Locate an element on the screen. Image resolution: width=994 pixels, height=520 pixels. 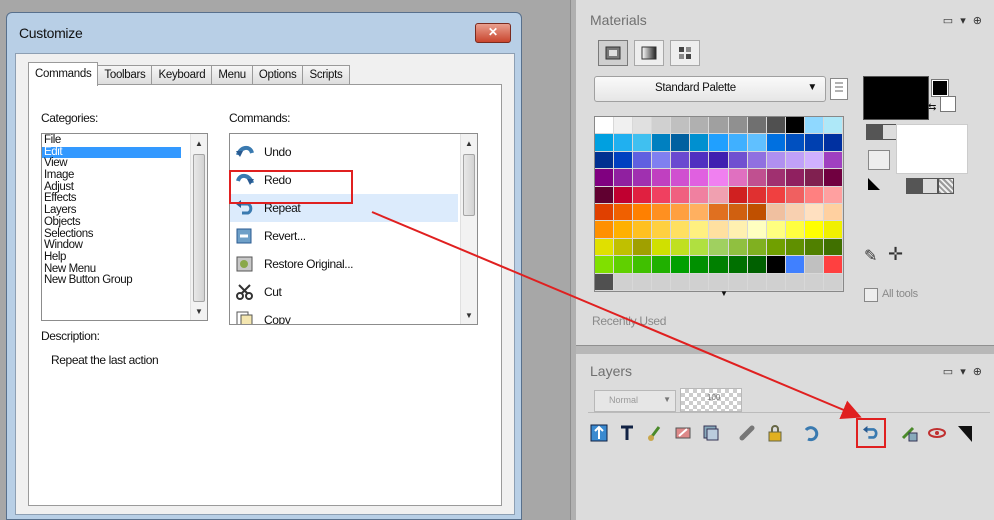
swatches-view-button is located at coordinates (685, 53).